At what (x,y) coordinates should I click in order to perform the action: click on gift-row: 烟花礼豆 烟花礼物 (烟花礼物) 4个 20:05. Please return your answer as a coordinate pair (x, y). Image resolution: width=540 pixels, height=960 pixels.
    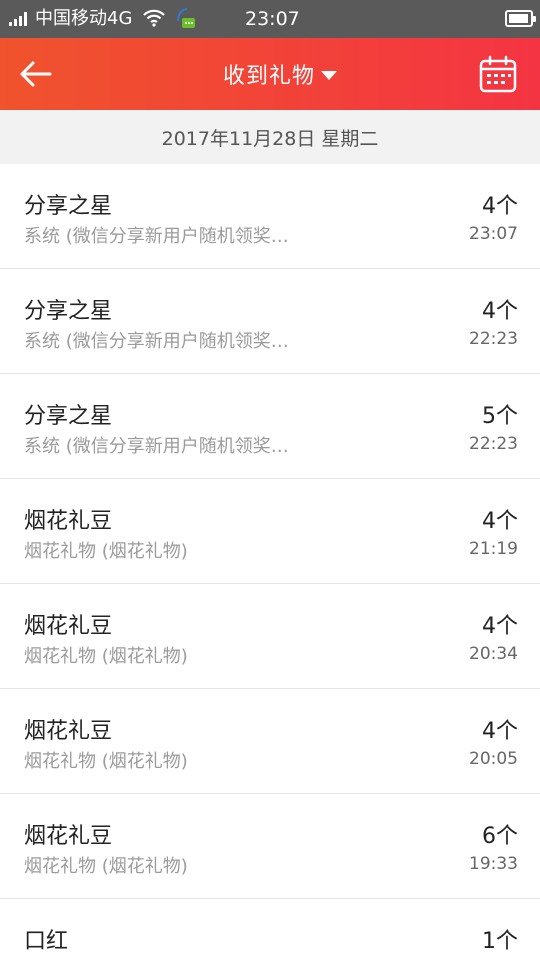
    Looking at the image, I should click on (270, 741).